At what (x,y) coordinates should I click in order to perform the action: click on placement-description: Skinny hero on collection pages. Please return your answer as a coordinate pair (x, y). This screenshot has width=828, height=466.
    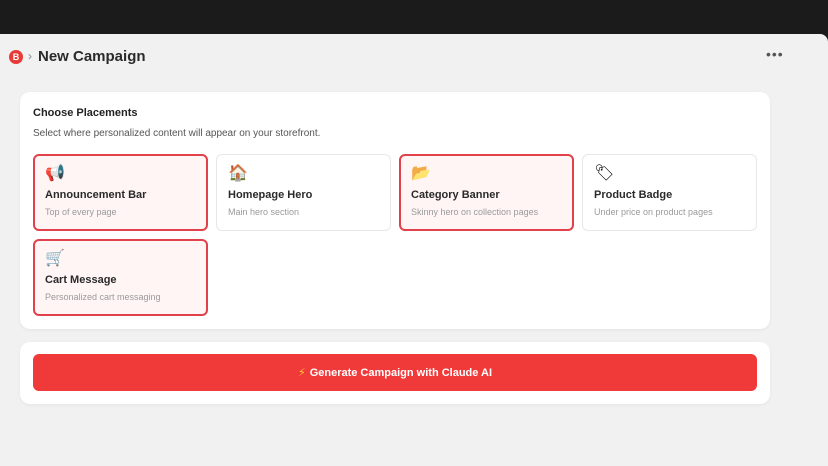
    Looking at the image, I should click on (475, 212).